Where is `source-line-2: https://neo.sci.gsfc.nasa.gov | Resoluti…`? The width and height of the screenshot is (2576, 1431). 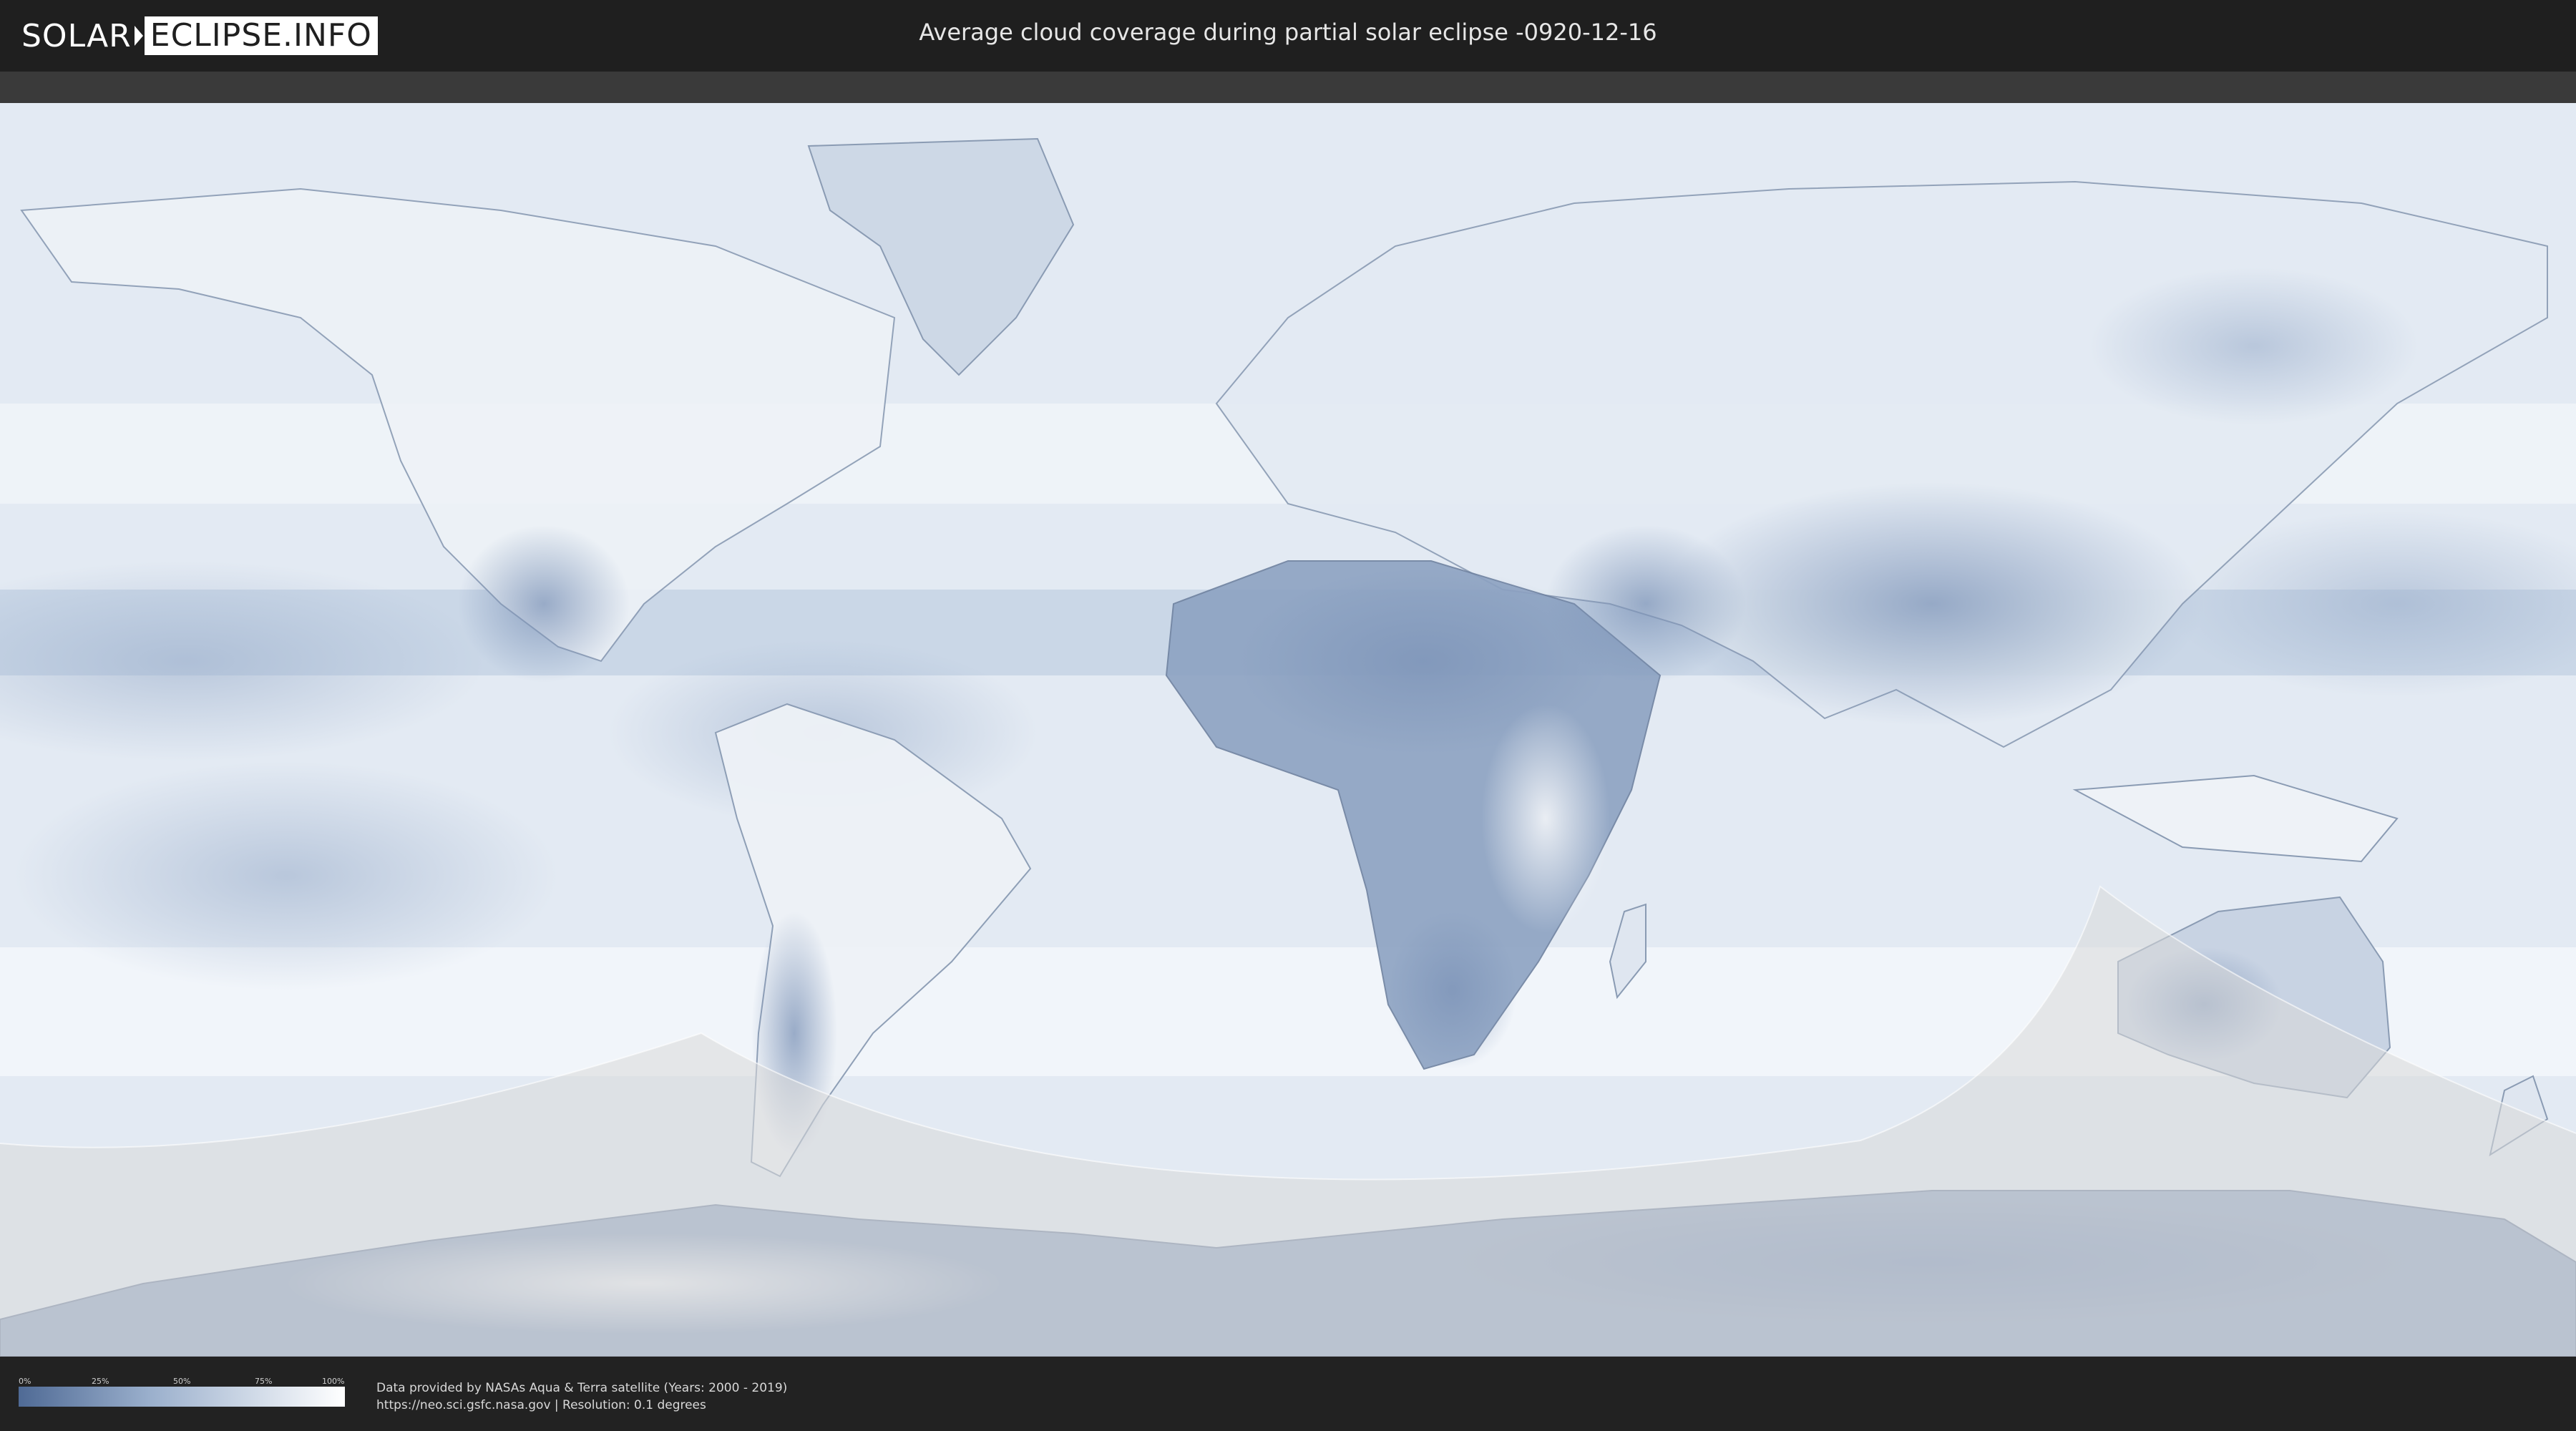
source-line-2: https://neo.sci.gsfc.nasa.gov | Resoluti… is located at coordinates (581, 1405).